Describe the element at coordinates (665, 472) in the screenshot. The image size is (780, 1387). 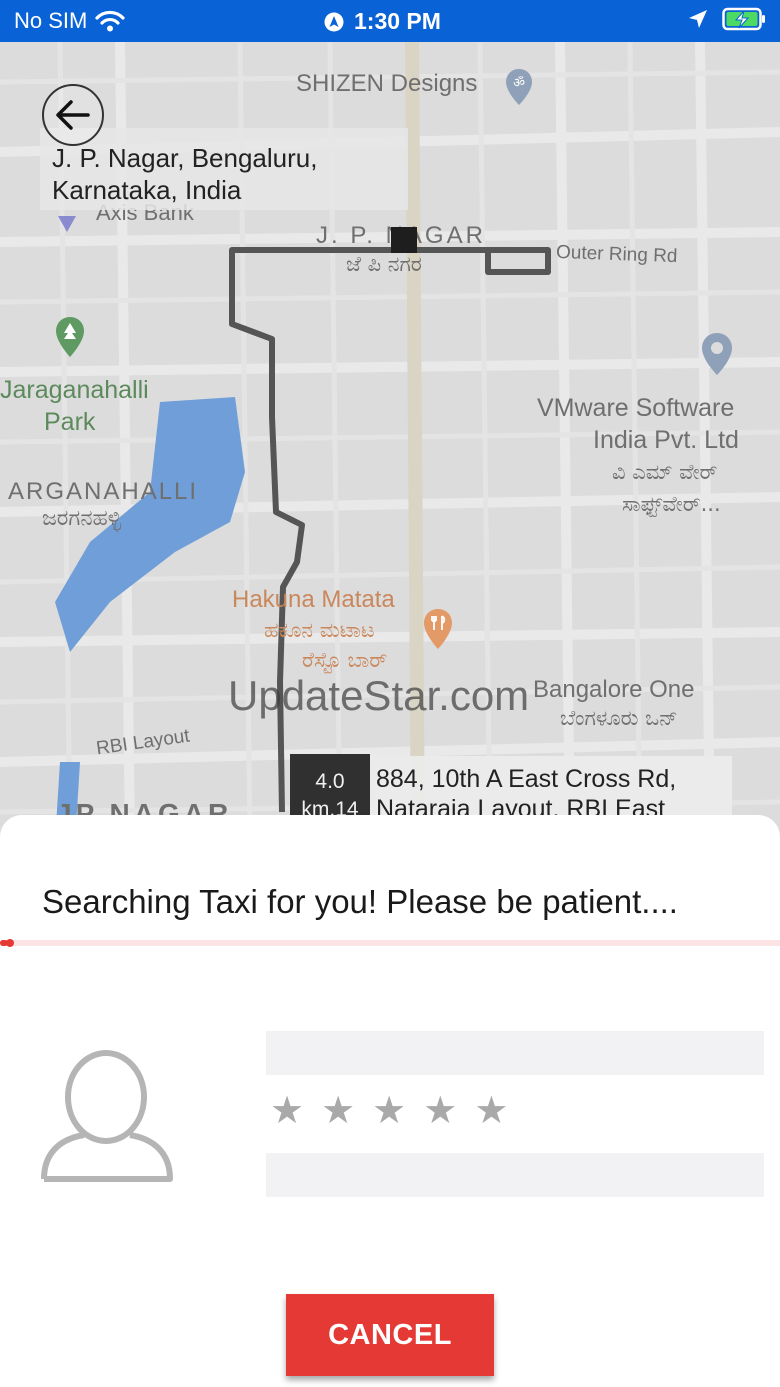
I see `map-label-vmware-kn-1: ವಿ ಎಮ್ ವೇರ್` at that location.